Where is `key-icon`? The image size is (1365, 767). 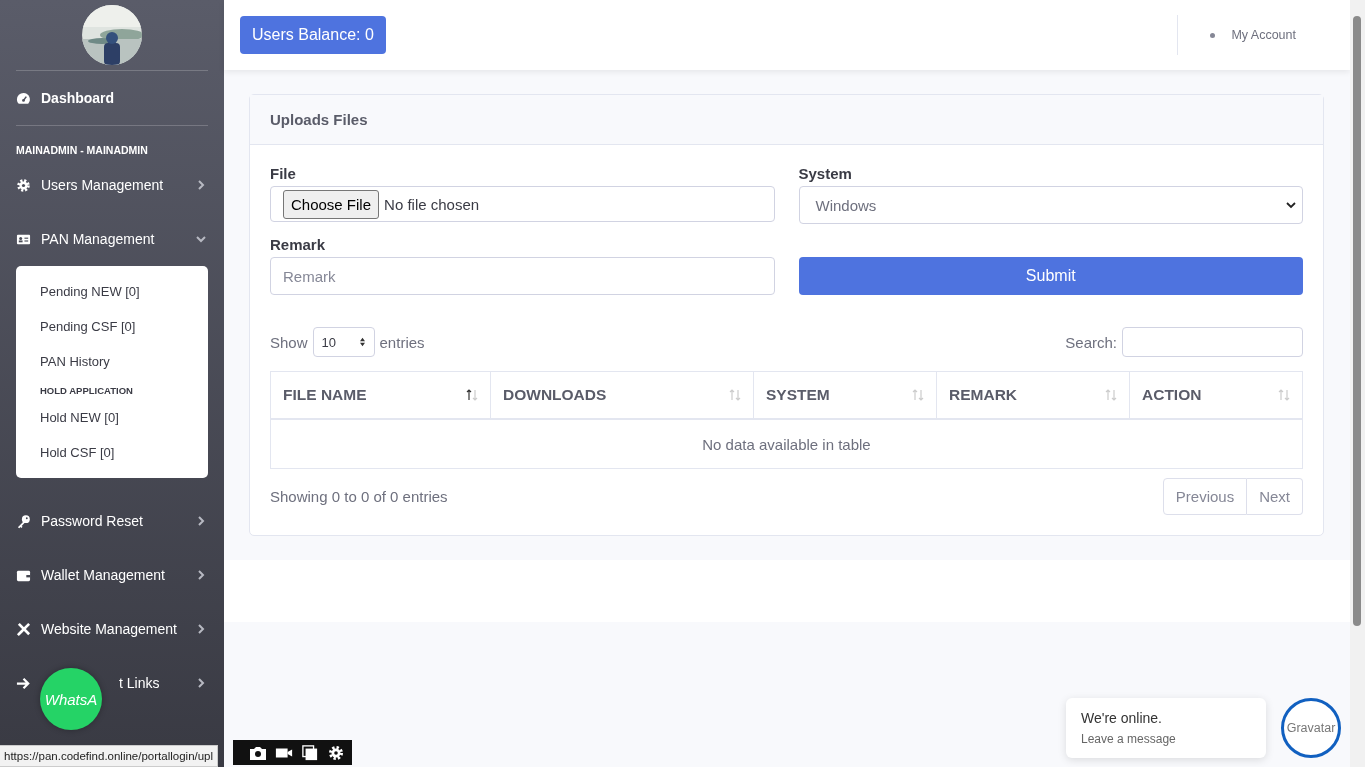 key-icon is located at coordinates (23, 521).